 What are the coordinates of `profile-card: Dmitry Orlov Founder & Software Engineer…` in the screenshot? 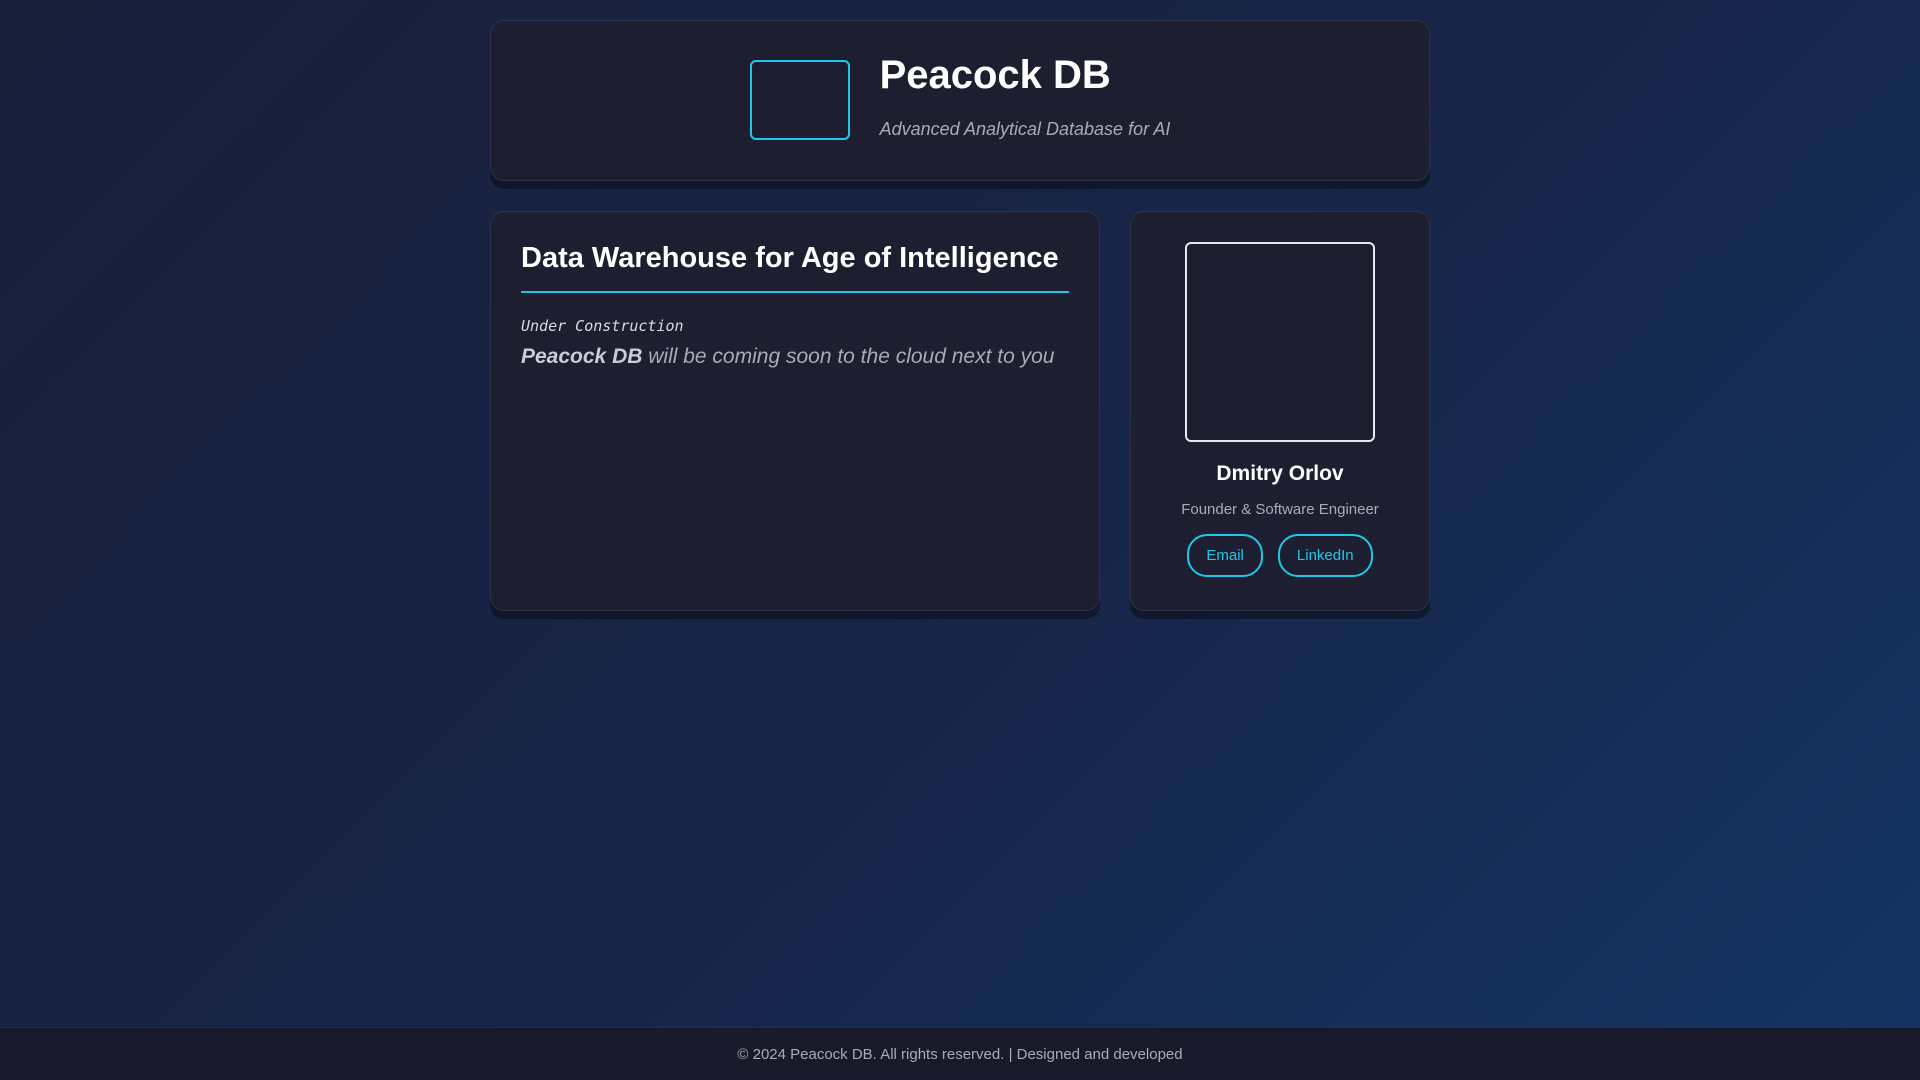 It's located at (1280, 411).